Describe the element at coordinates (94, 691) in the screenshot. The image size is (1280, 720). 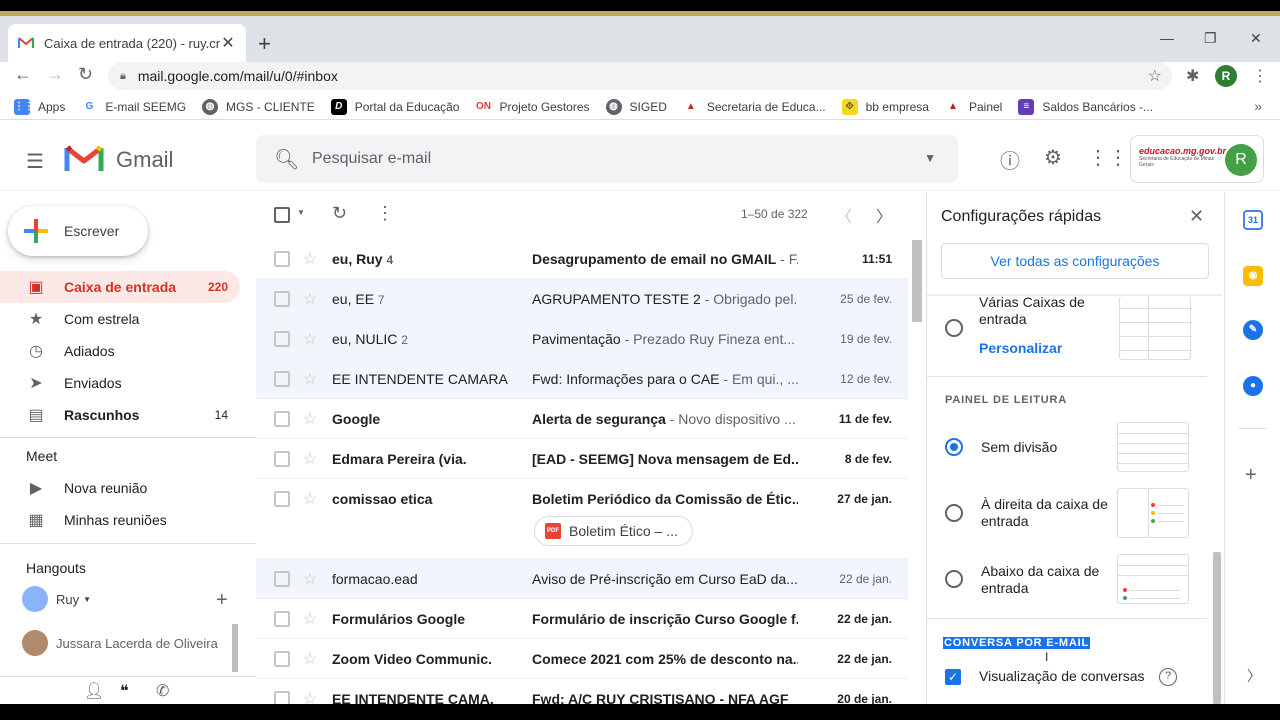
I see `contacts-person-icon: 👤︎` at that location.